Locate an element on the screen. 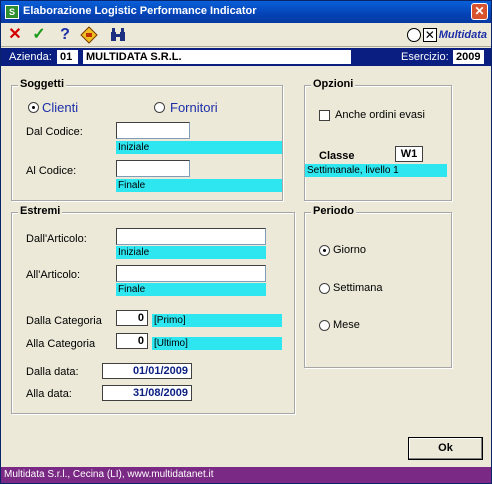 The image size is (492, 484). dal-codice-label: Dal Codice: is located at coordinates (54, 132).